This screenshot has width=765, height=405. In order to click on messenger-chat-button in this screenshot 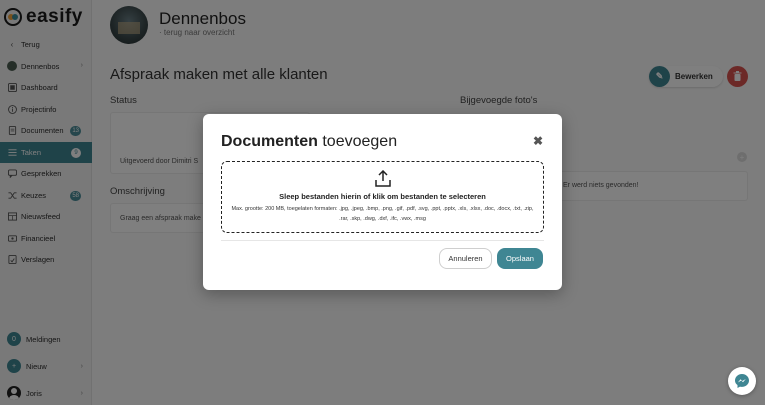, I will do `click(742, 381)`.